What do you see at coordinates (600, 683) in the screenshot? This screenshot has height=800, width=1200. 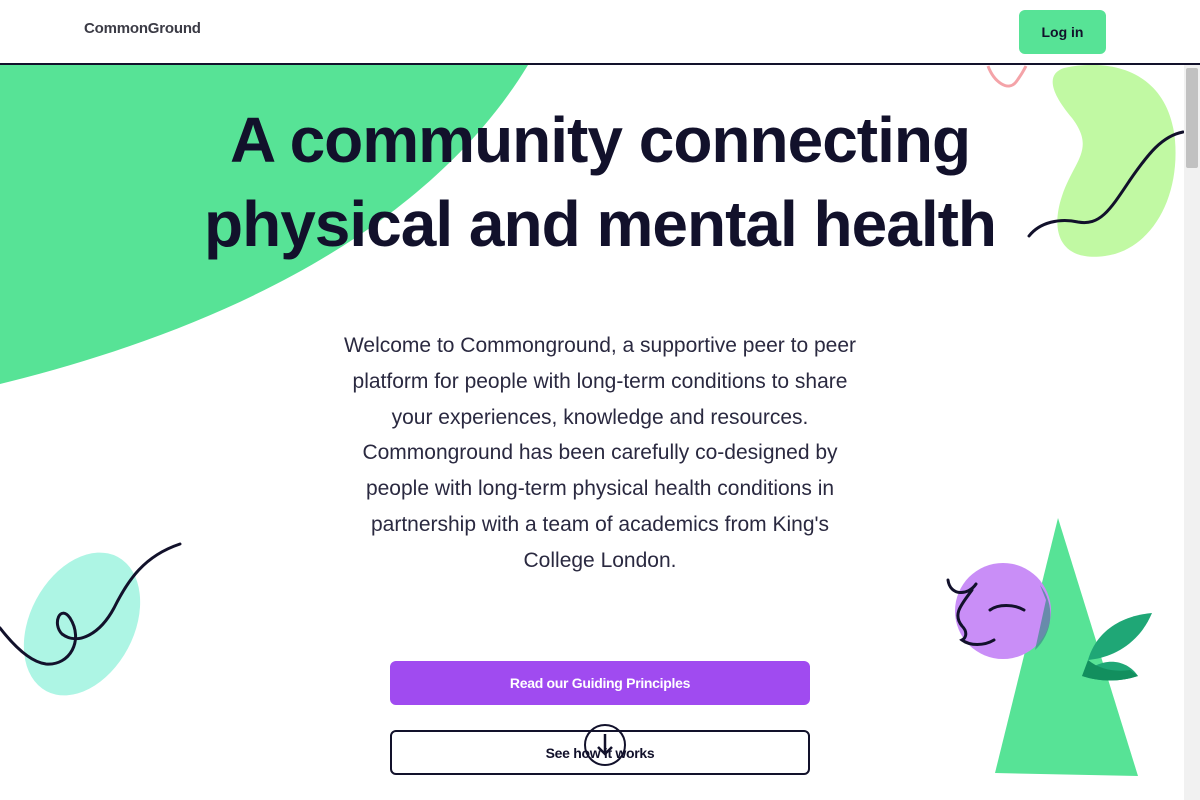 I see `guiding-principles-button: Read our Guiding Principles` at bounding box center [600, 683].